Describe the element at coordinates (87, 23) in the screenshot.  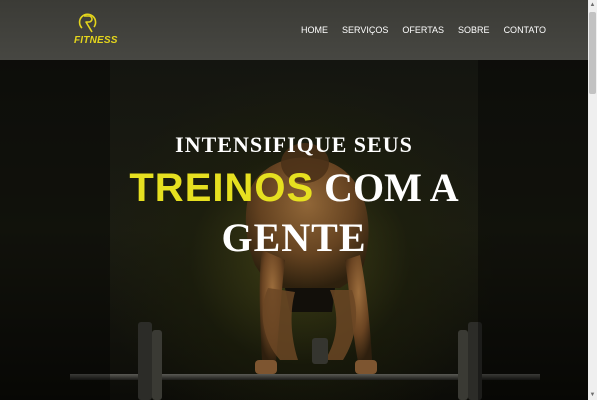
I see `fitness-logo-icon` at that location.